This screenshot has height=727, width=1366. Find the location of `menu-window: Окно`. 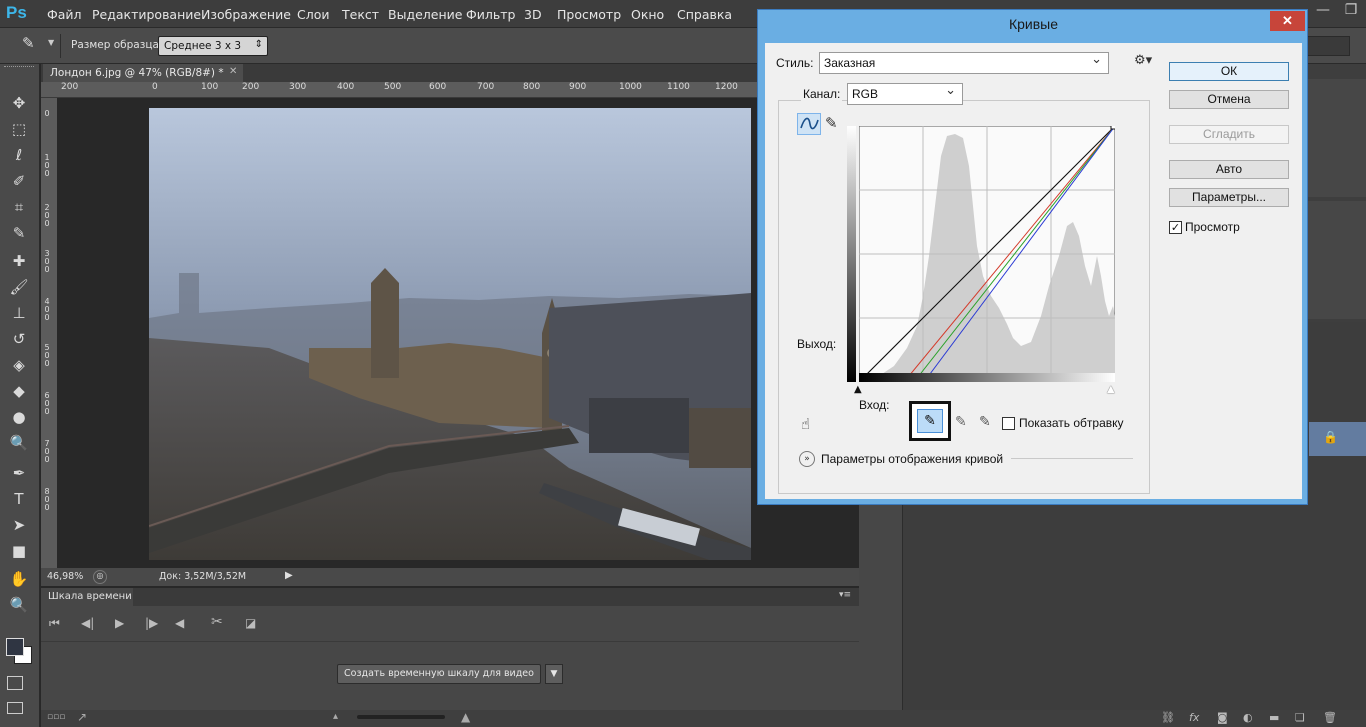

menu-window: Окно is located at coordinates (647, 14).